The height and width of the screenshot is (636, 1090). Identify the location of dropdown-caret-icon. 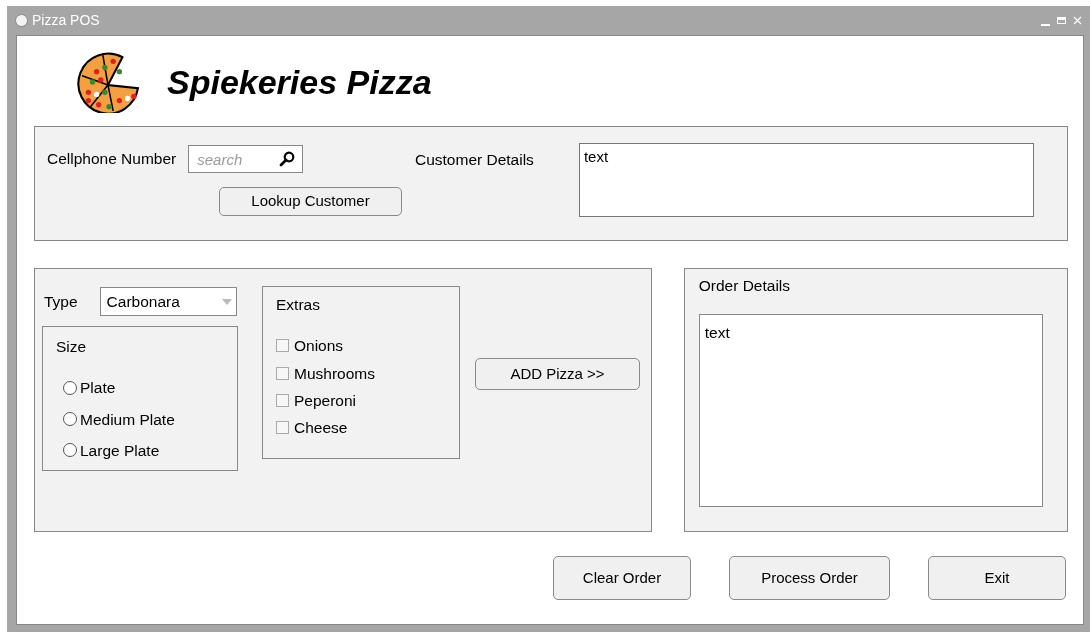
(226, 301).